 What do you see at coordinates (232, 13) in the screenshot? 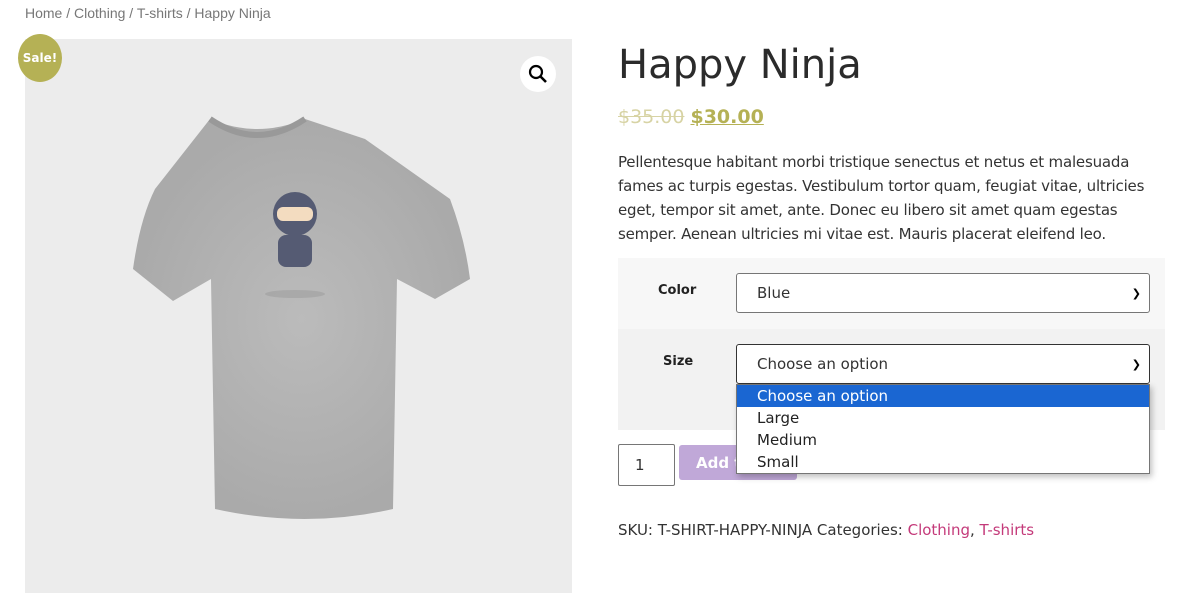
I see `breadcrumb-current: Happy Ninja` at bounding box center [232, 13].